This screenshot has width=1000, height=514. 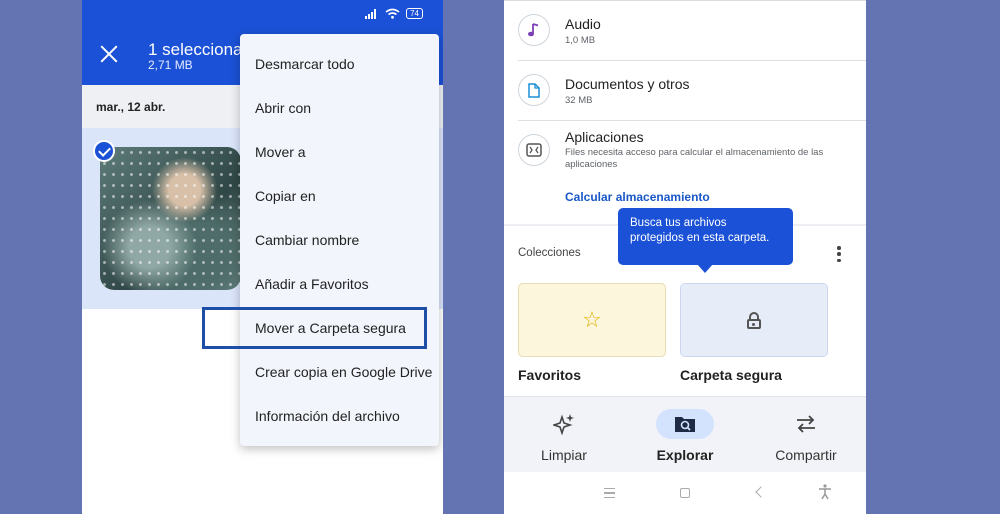 What do you see at coordinates (806, 424) in the screenshot?
I see `swap-arrows-icon` at bounding box center [806, 424].